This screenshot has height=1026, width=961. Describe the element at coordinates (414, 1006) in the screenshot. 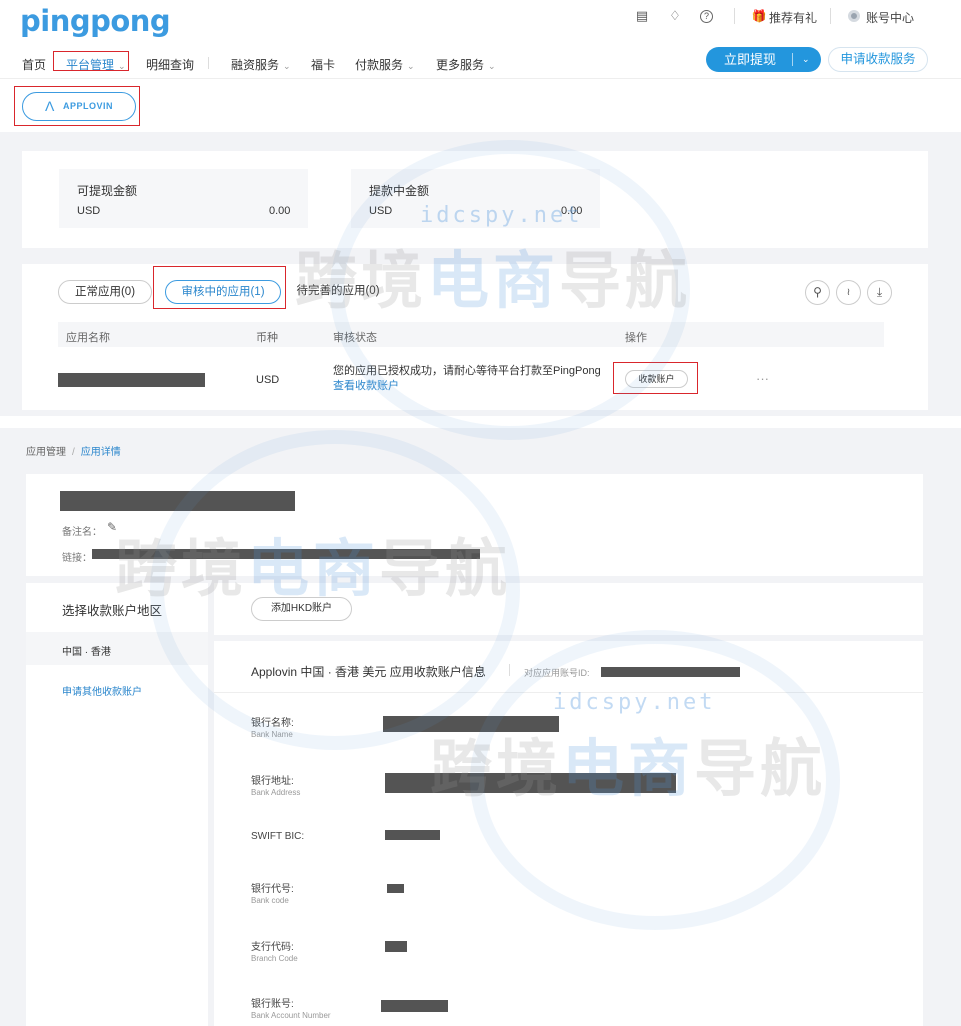

I see `redacted-account-number` at that location.